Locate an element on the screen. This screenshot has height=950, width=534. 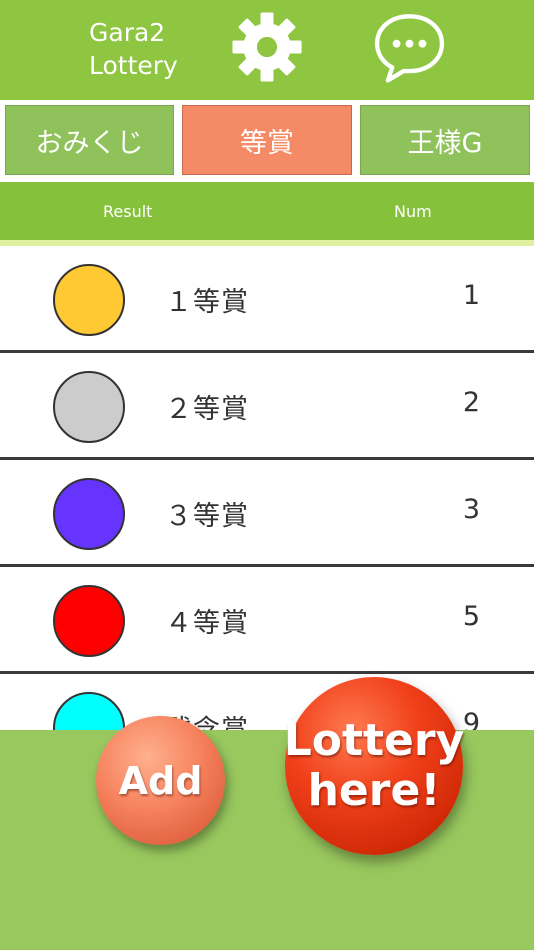
lottery-button: Lottery here! is located at coordinates (374, 766).